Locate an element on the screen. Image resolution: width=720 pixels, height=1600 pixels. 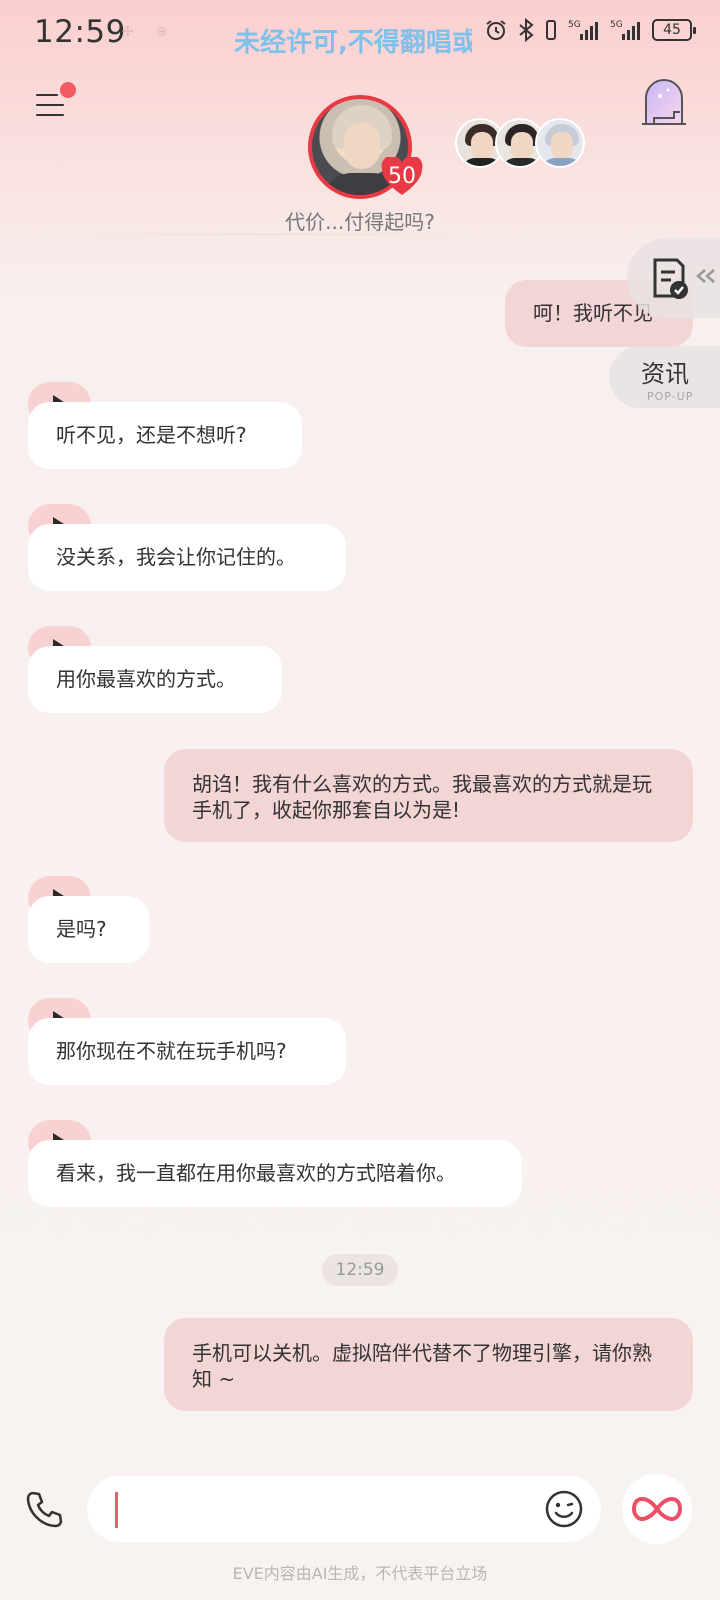
status-icons: 5G 5G 45 is located at coordinates (590, 30).